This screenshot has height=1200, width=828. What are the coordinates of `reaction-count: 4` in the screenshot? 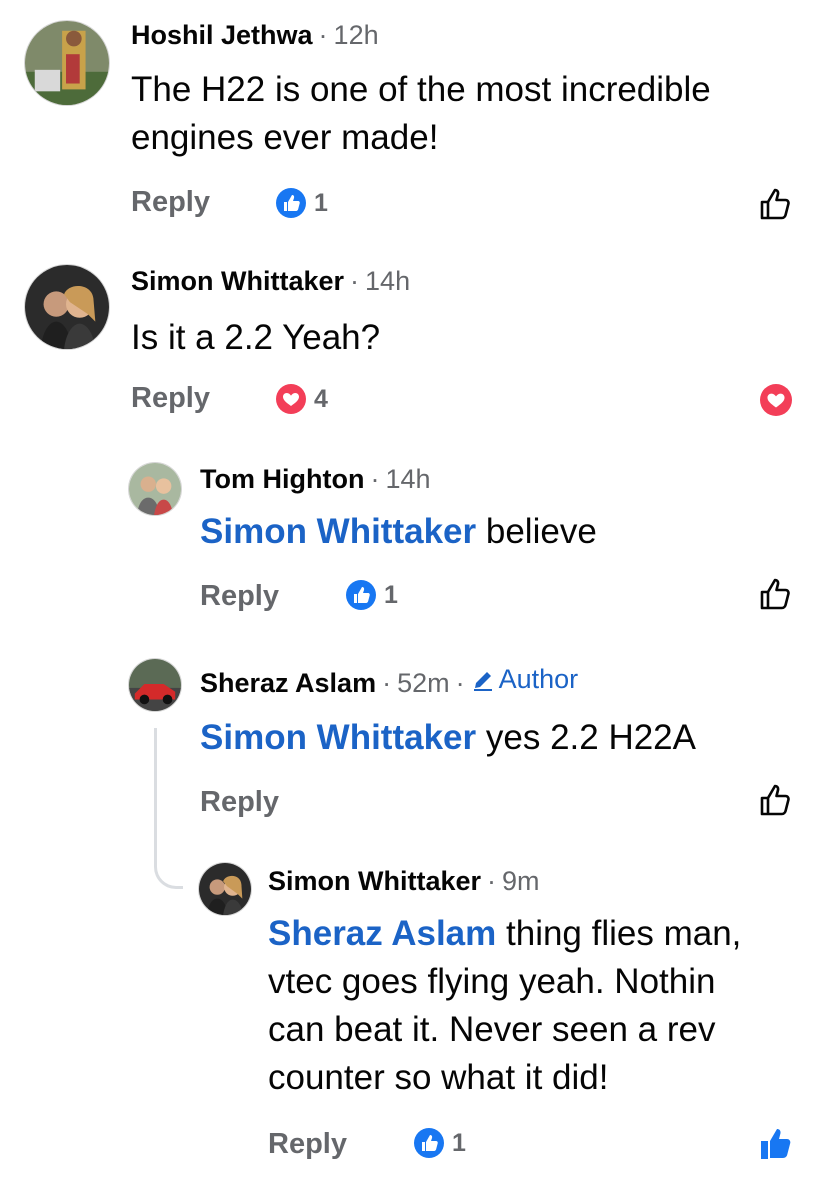 It's located at (321, 398).